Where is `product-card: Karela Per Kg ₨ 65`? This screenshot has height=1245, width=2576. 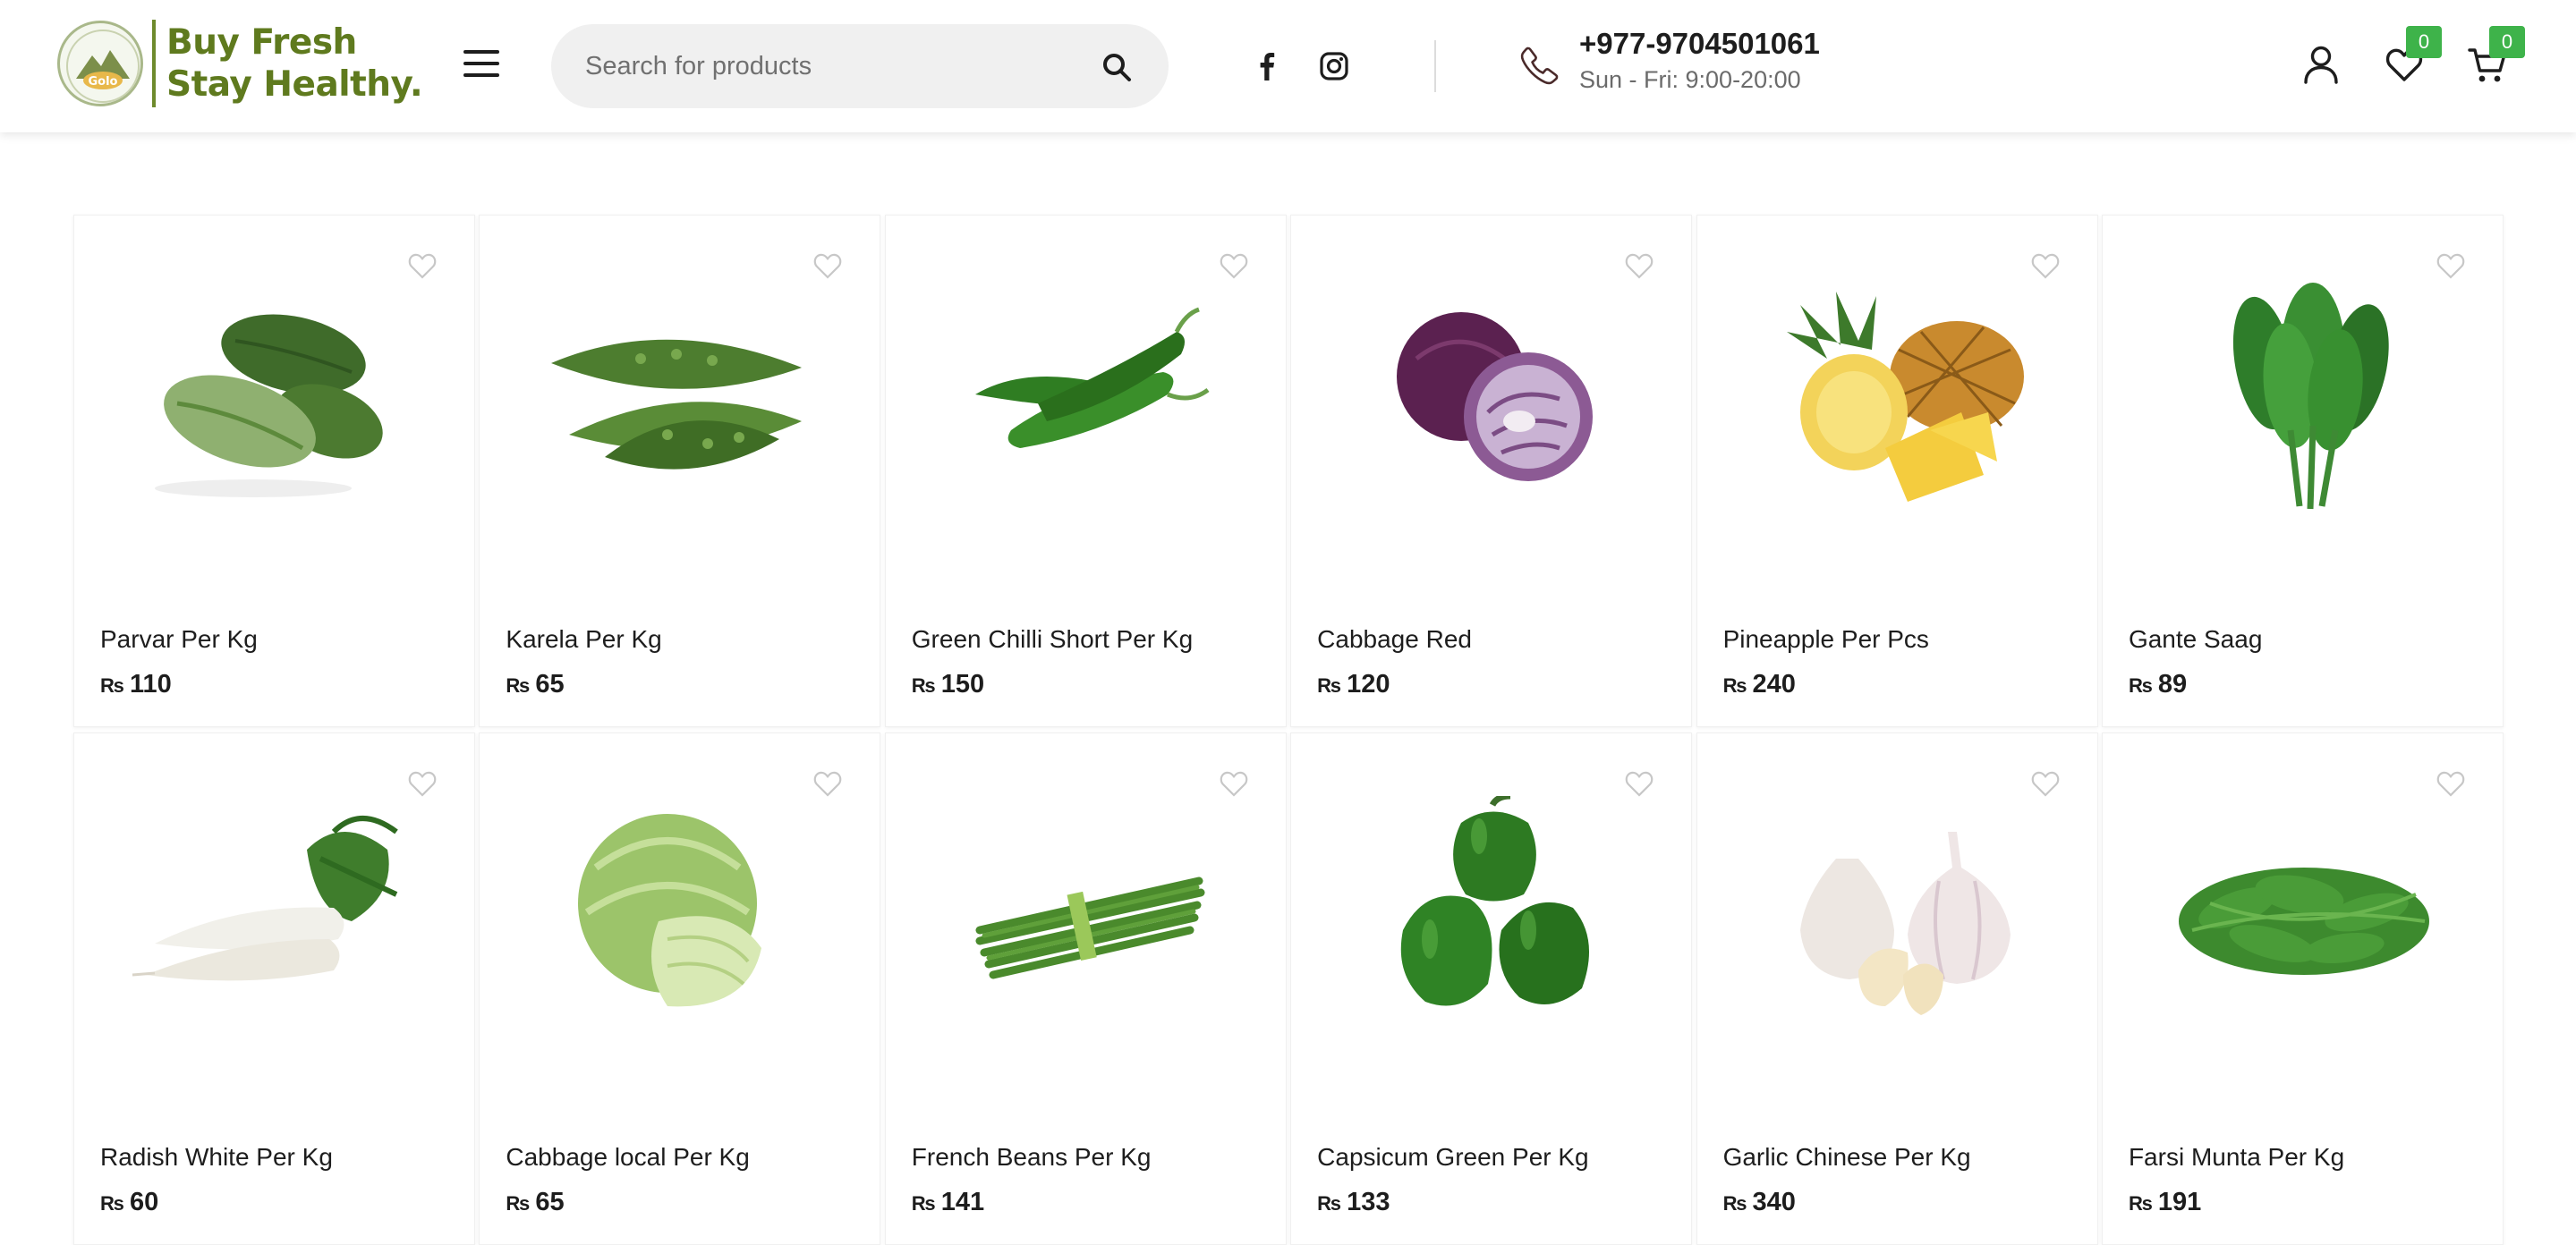
product-card: Karela Per Kg ₨ 65 is located at coordinates (680, 471).